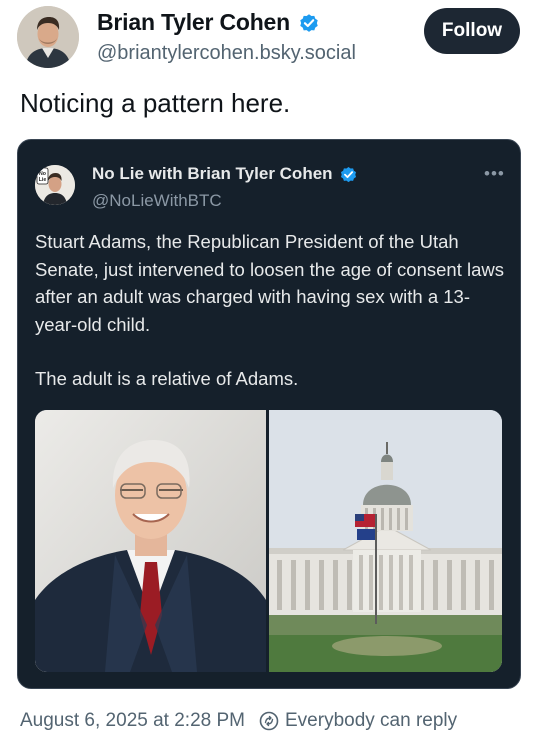 The image size is (543, 750). I want to click on post-text: Noticing a pattern here., so click(155, 103).